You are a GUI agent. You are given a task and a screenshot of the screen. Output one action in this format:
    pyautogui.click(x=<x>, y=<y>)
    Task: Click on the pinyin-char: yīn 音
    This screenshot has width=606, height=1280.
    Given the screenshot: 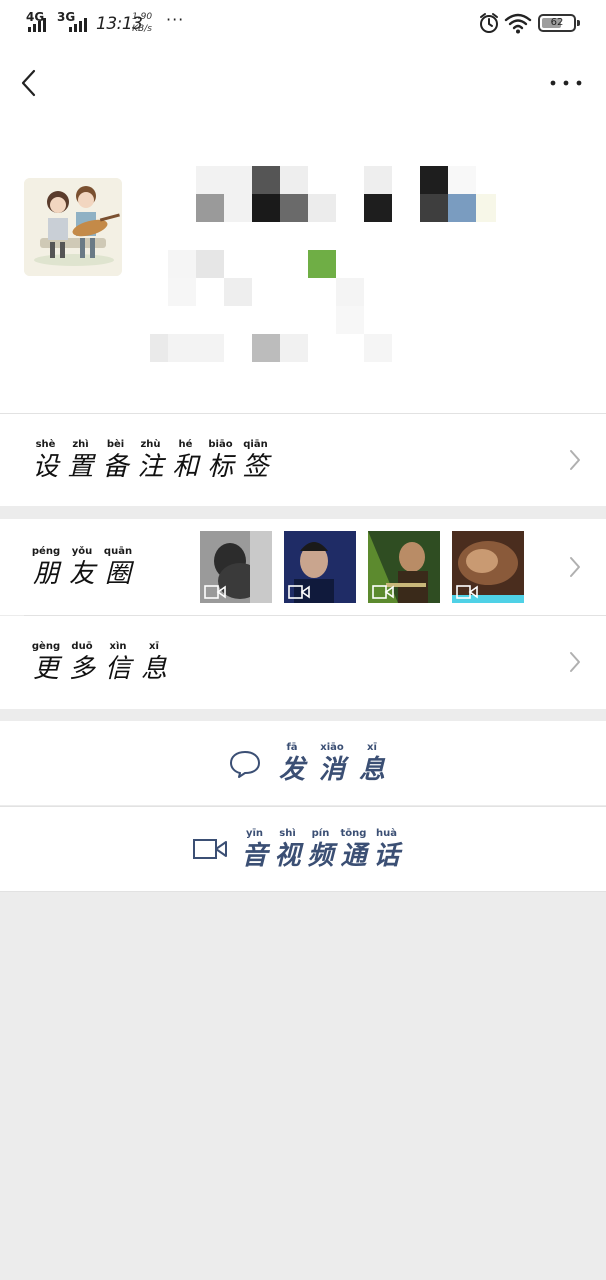 What is the action you would take?
    pyautogui.click(x=254, y=849)
    